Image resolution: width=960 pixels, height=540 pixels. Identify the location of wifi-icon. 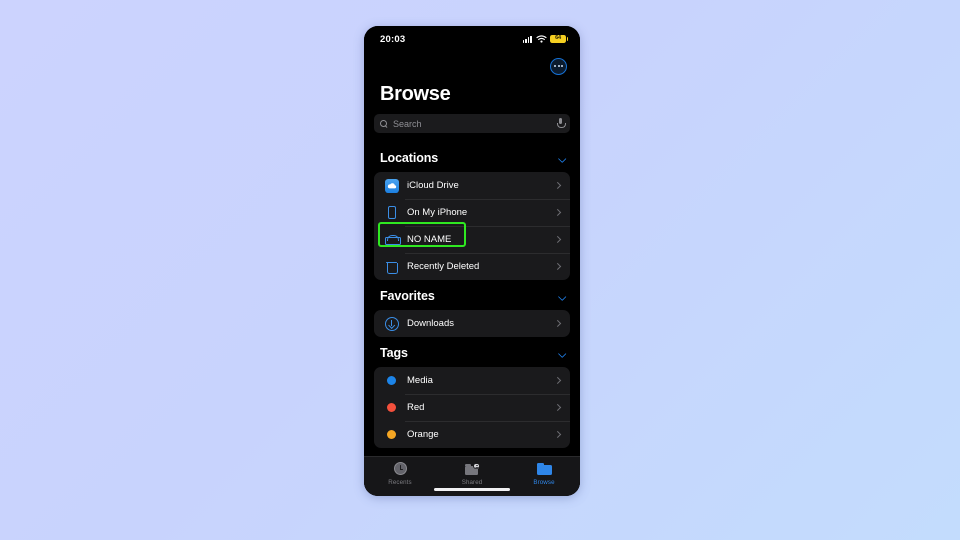
(541, 39).